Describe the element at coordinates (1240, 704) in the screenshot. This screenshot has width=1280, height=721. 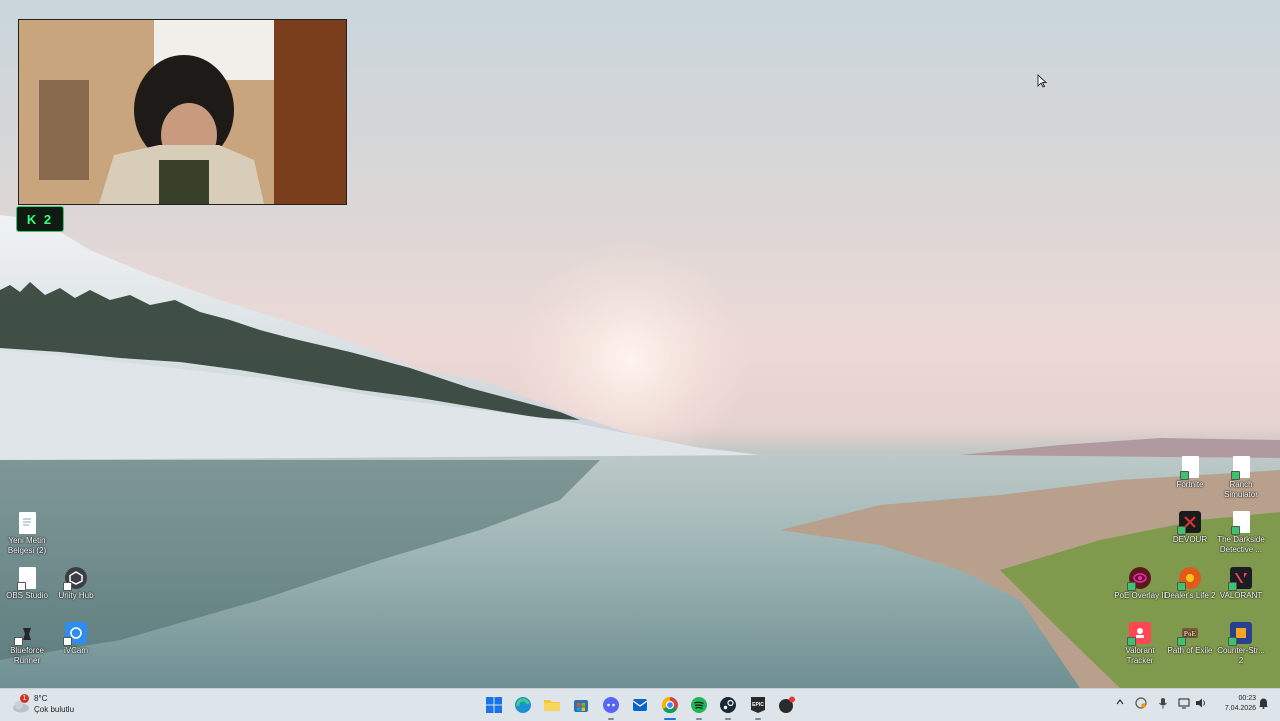
I see `taskbar-clock: 00:23 7.04.2026` at that location.